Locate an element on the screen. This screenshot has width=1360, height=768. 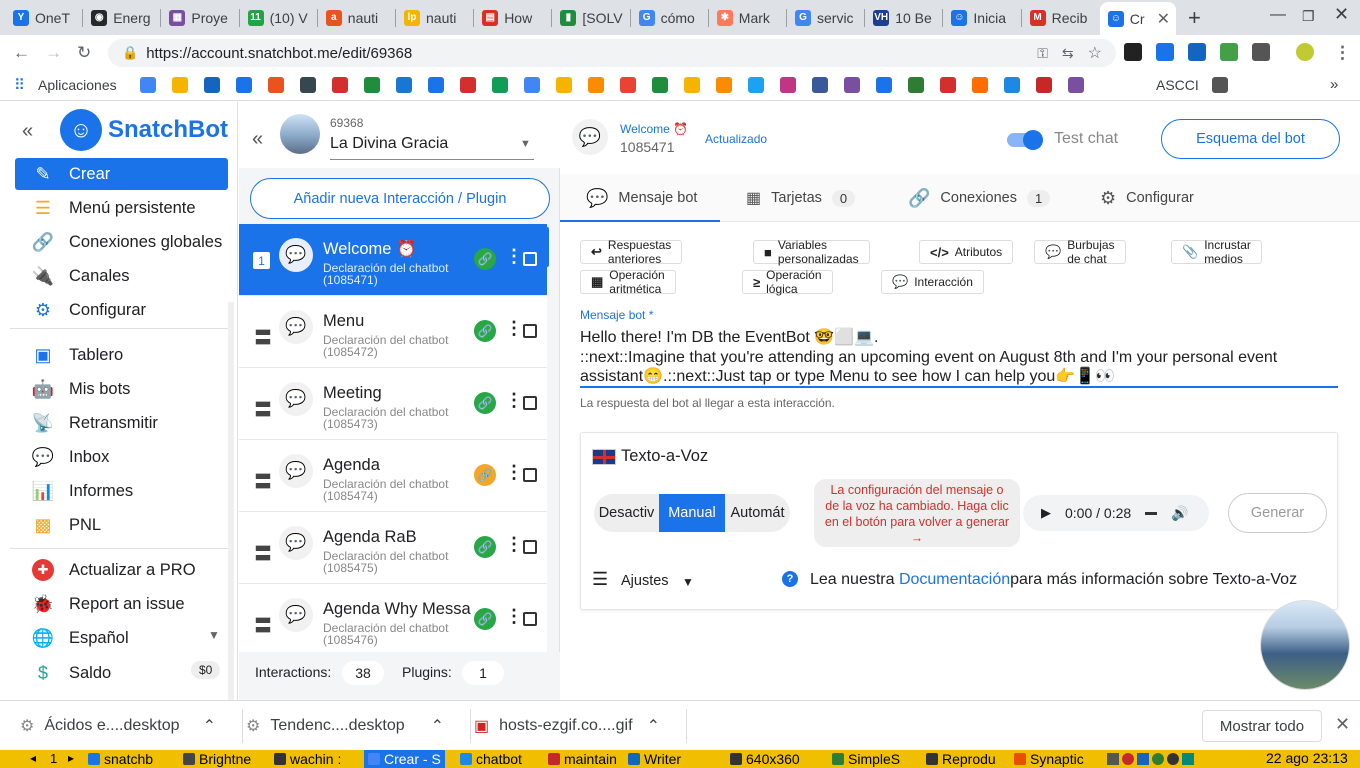
browser-tab: Gservic is located at coordinates (825, 17).